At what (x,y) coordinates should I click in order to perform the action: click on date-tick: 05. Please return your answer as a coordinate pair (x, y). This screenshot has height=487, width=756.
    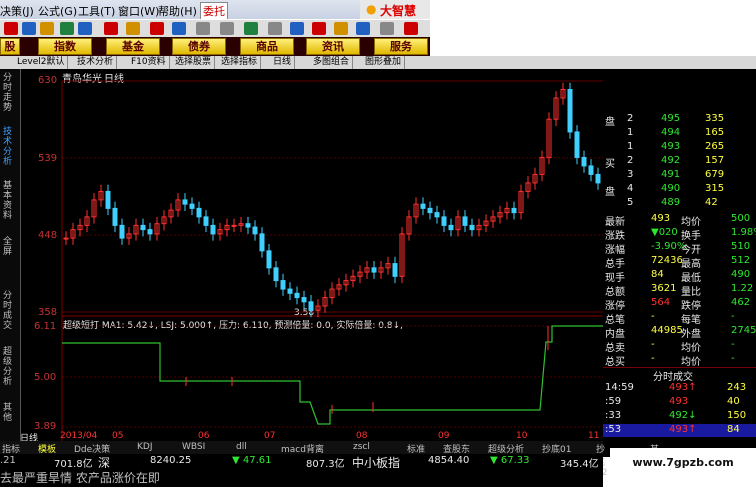
    Looking at the image, I should click on (118, 436).